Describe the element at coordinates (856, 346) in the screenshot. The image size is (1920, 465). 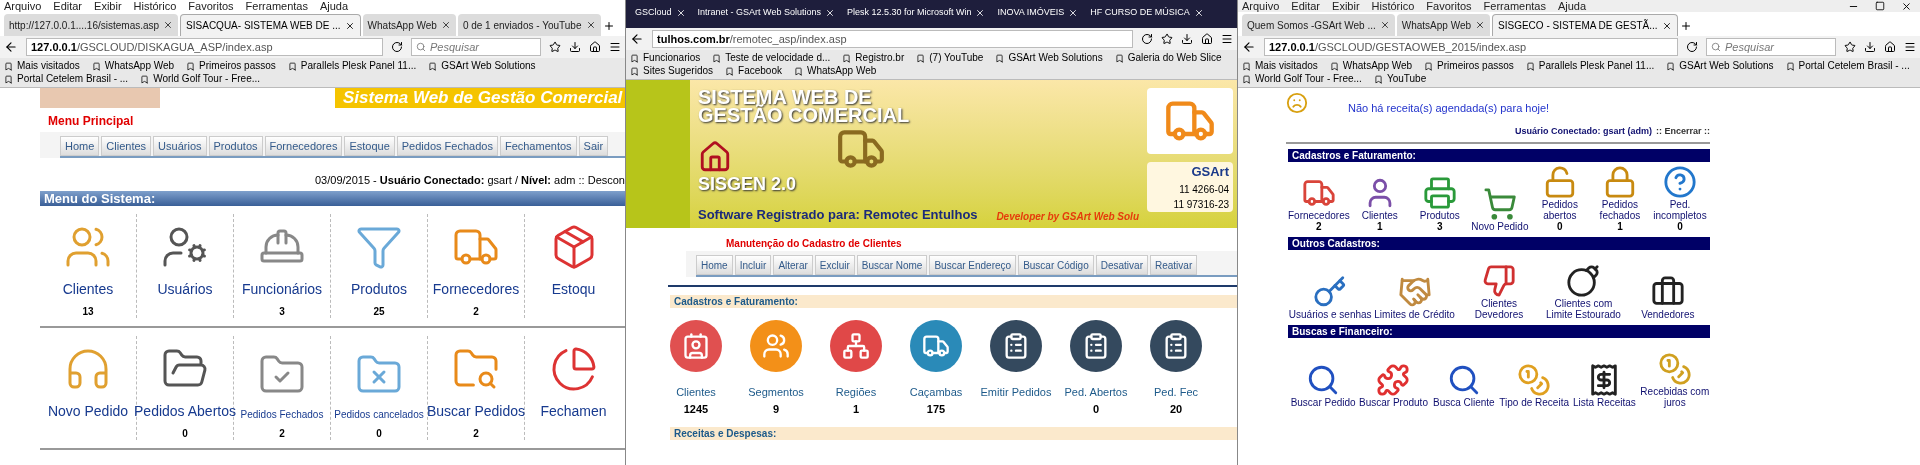
I see `network-icon` at that location.